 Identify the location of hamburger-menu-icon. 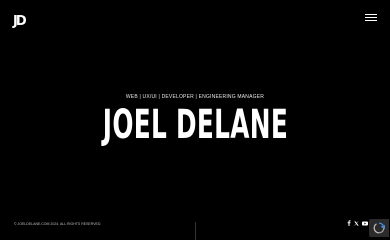
(371, 18).